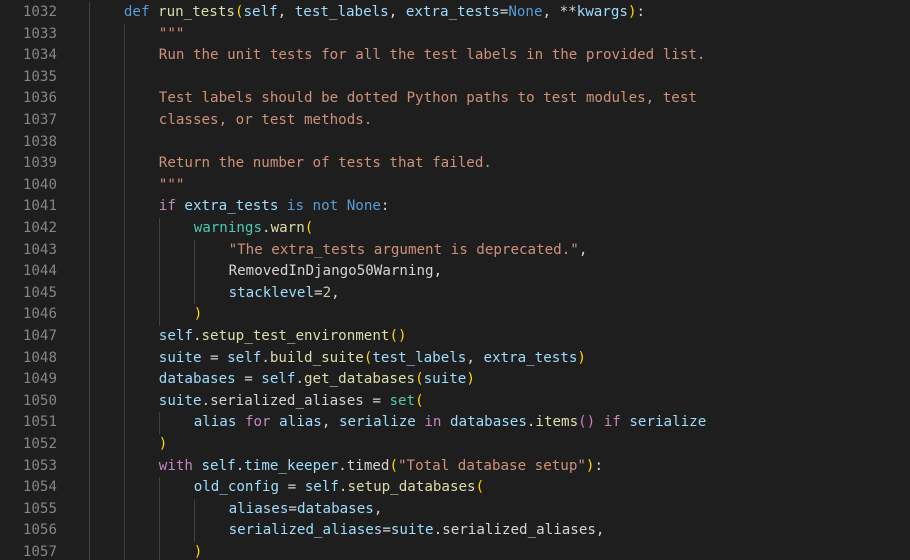 This screenshot has height=560, width=910. Describe the element at coordinates (455, 445) in the screenshot. I see `code-line: 1052)` at that location.